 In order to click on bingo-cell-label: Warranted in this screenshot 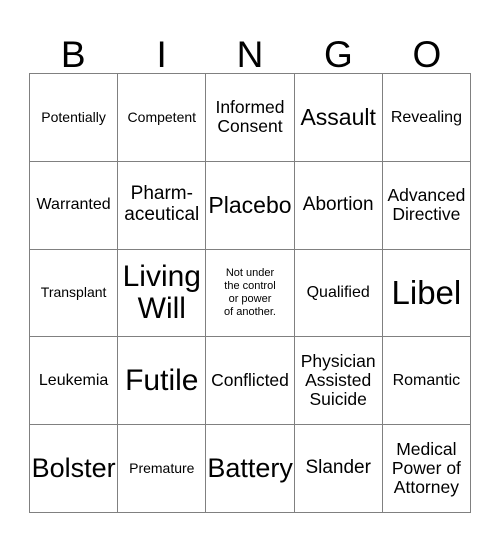, I will do `click(73, 205)`.